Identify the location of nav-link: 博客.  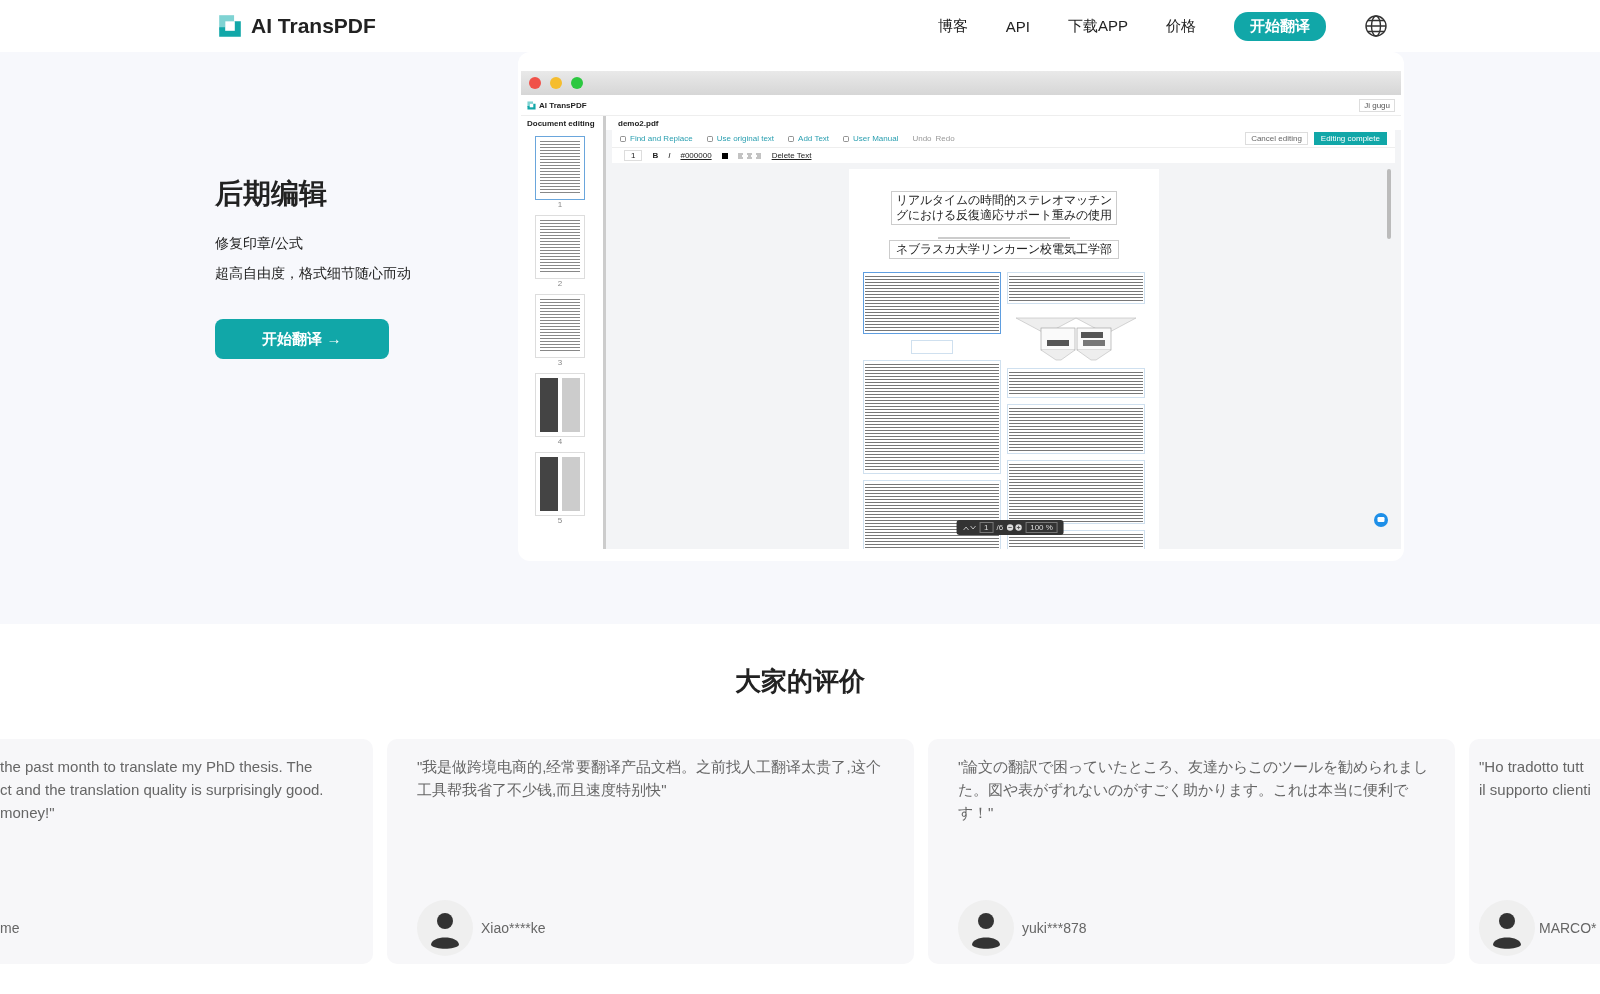
(952, 26).